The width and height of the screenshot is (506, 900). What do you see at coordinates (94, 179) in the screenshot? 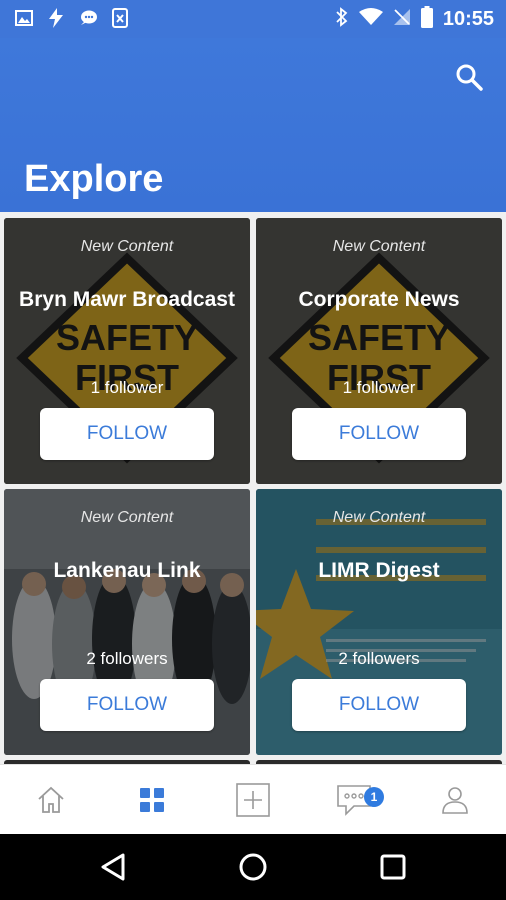
I see `page-title: Explore` at bounding box center [94, 179].